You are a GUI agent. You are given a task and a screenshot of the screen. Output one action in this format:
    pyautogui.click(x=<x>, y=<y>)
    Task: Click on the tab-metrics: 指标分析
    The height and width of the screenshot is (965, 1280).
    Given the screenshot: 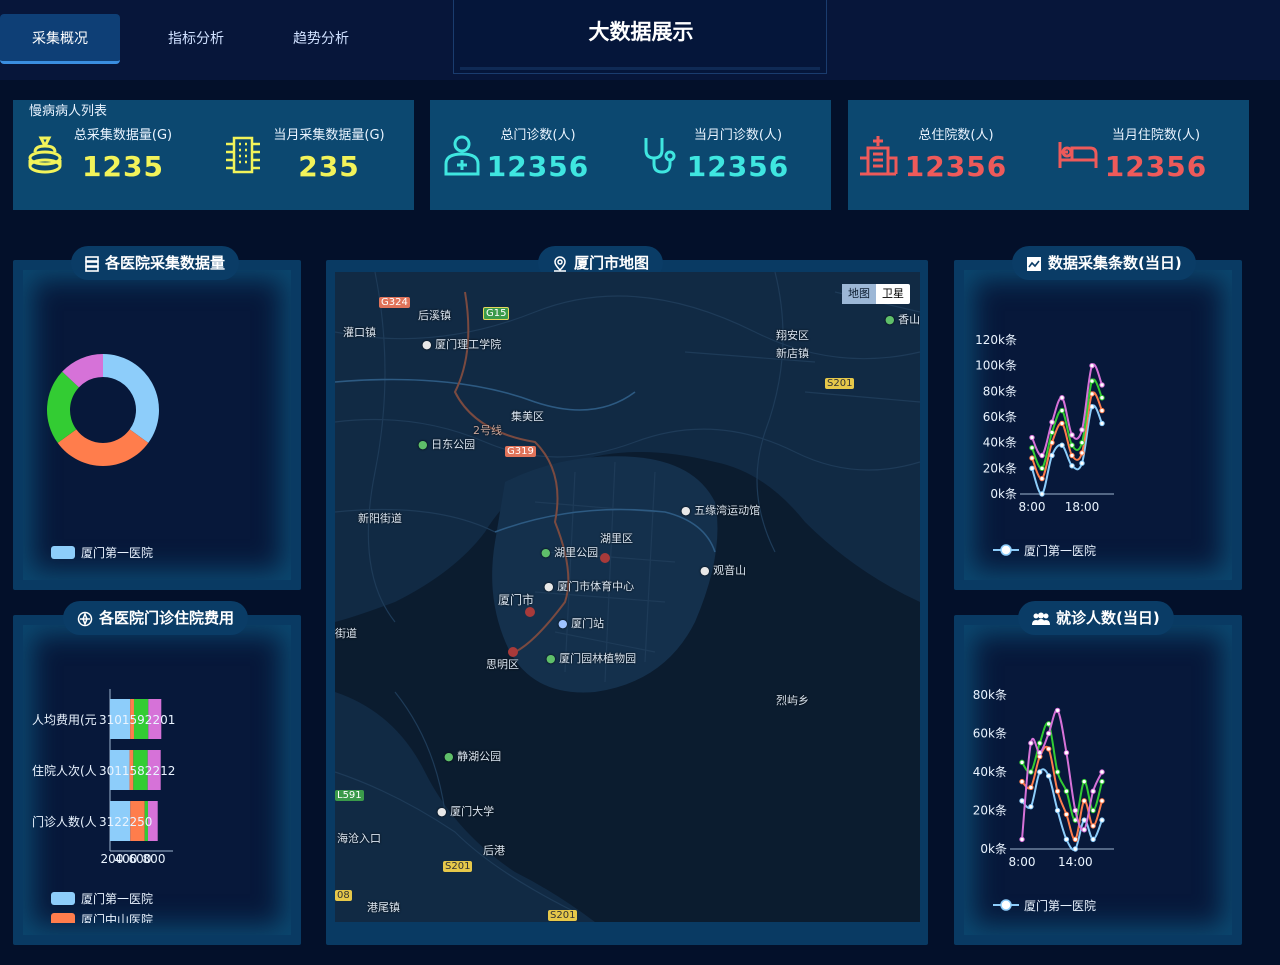 What is the action you would take?
    pyautogui.click(x=196, y=39)
    